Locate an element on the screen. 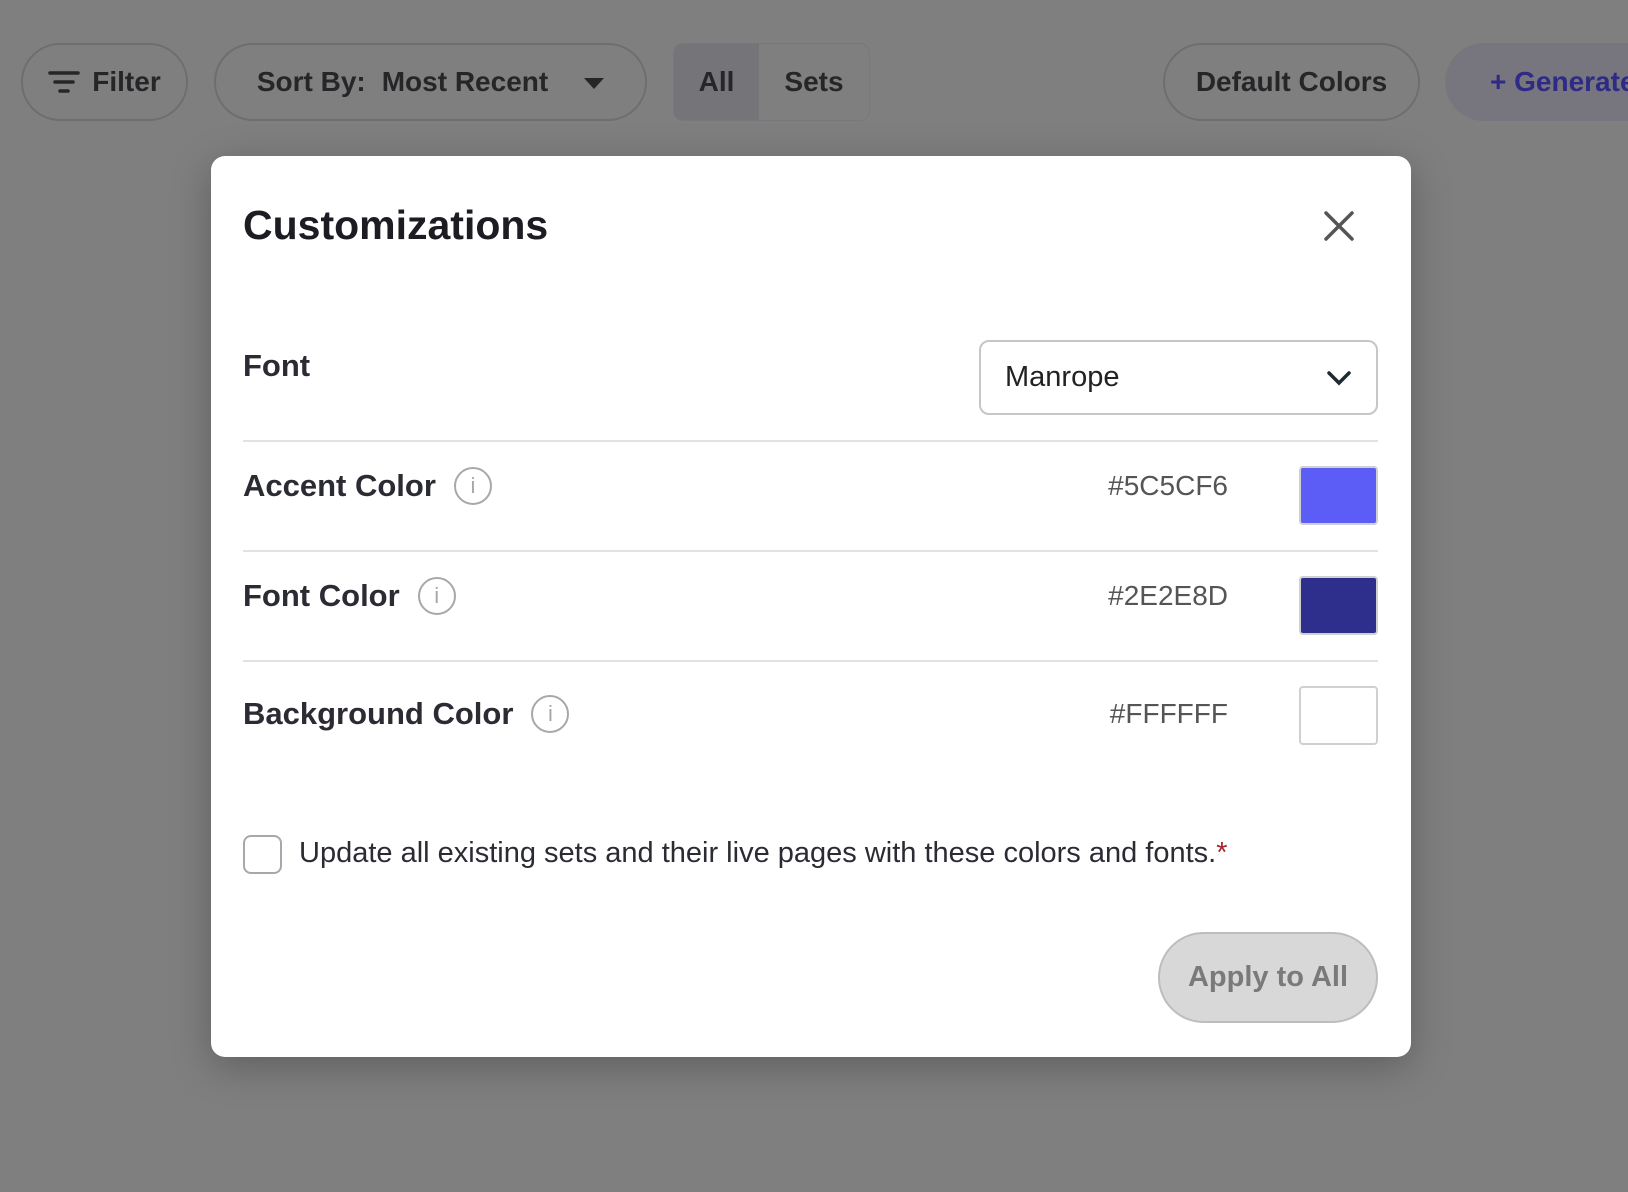  background-color-hex: #FFFFFF is located at coordinates (1169, 714).